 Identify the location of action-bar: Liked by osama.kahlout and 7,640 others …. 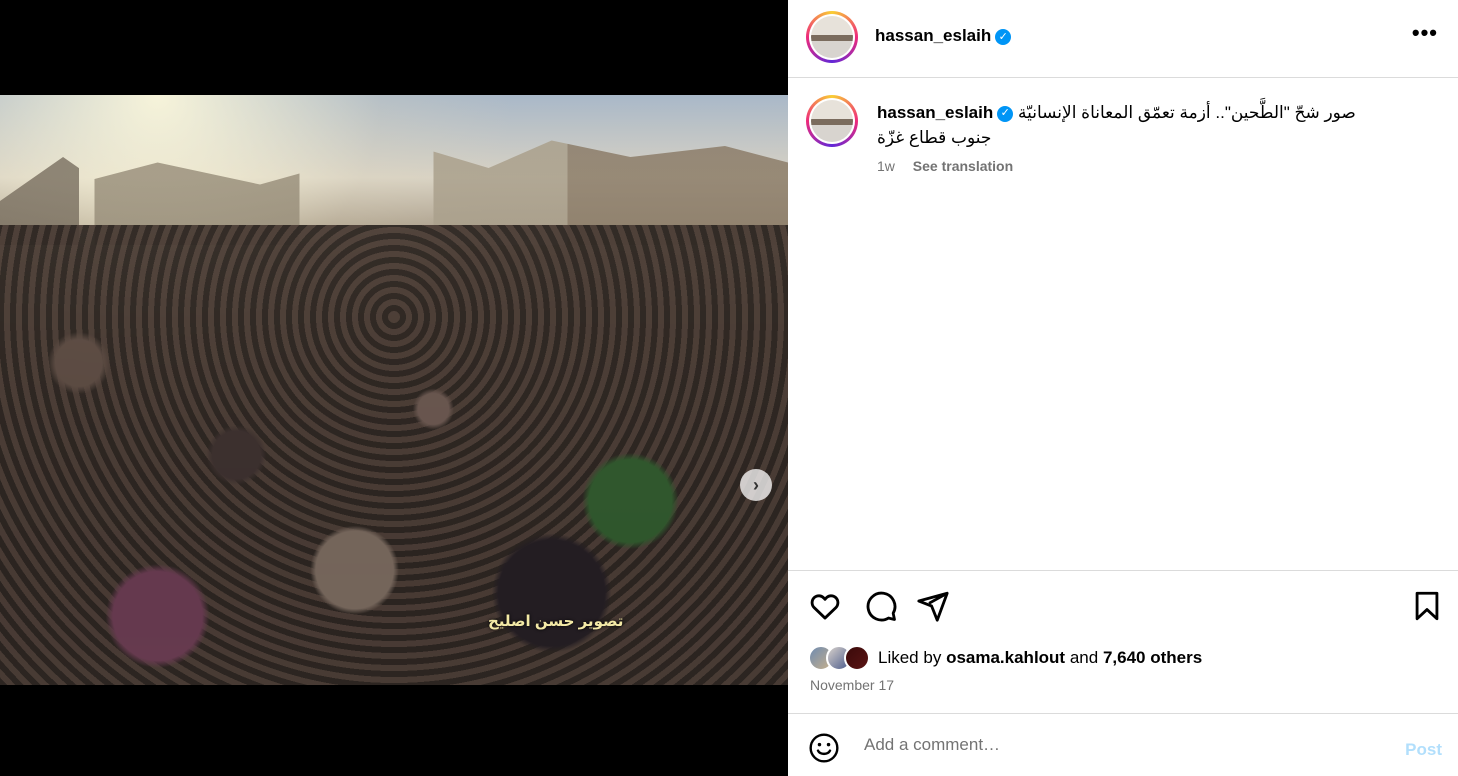
(1123, 642).